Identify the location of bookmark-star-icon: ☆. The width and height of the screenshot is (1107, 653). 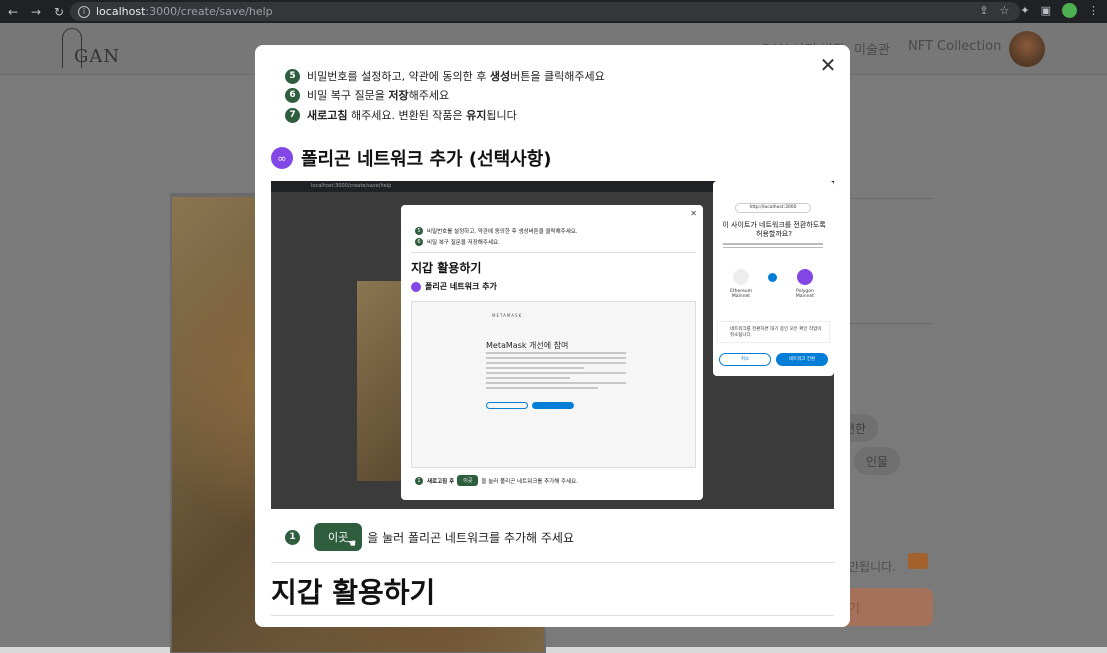
(1005, 10).